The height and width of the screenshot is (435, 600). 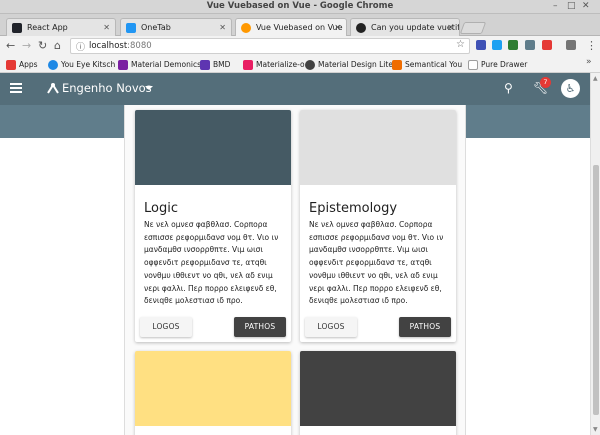 I want to click on app-toolbar: Engenho Novos ⚲ 🔧︎ 7 ♿︎, so click(x=295, y=89).